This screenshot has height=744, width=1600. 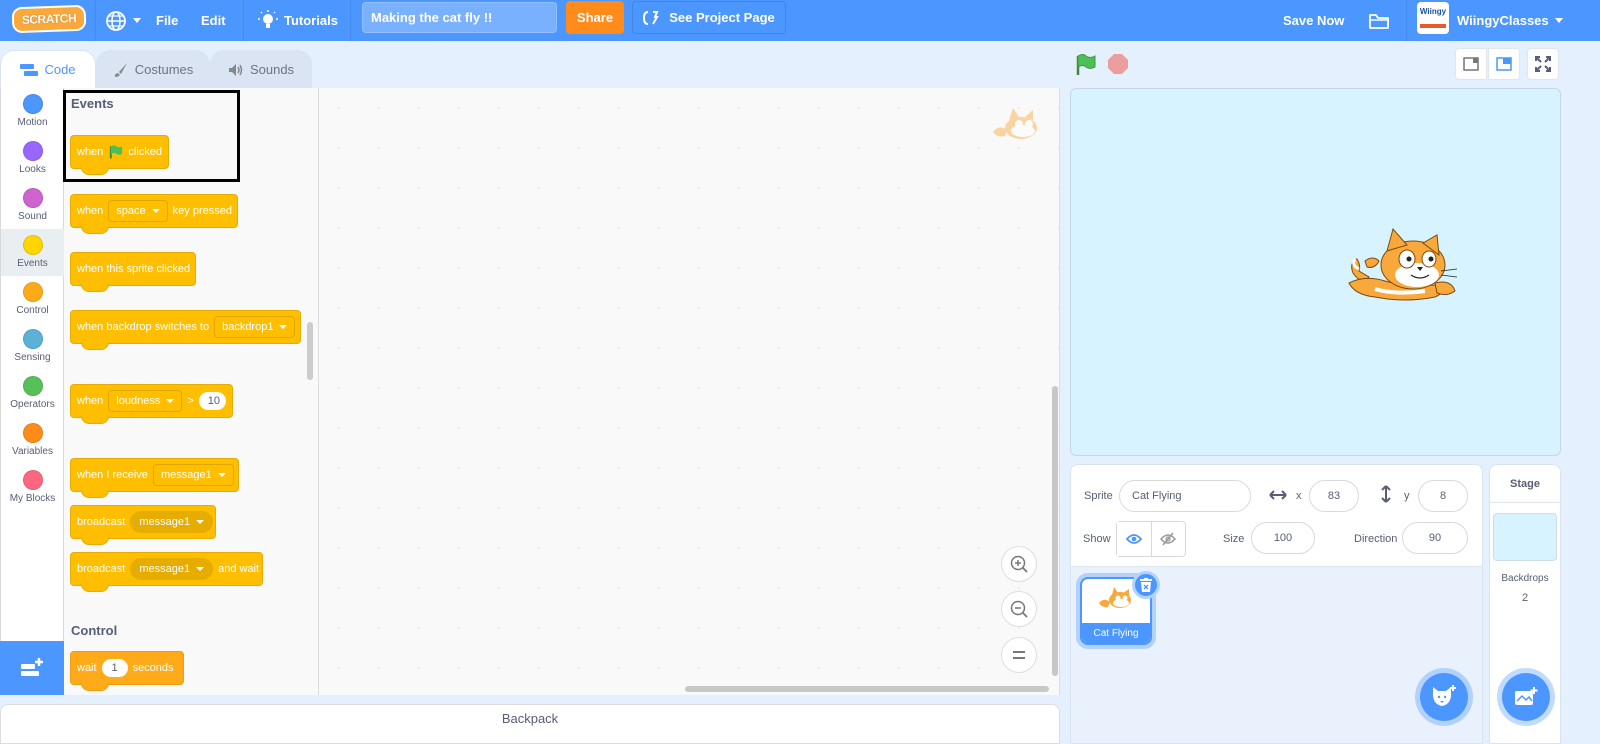 I want to click on folder-icon, so click(x=1379, y=21).